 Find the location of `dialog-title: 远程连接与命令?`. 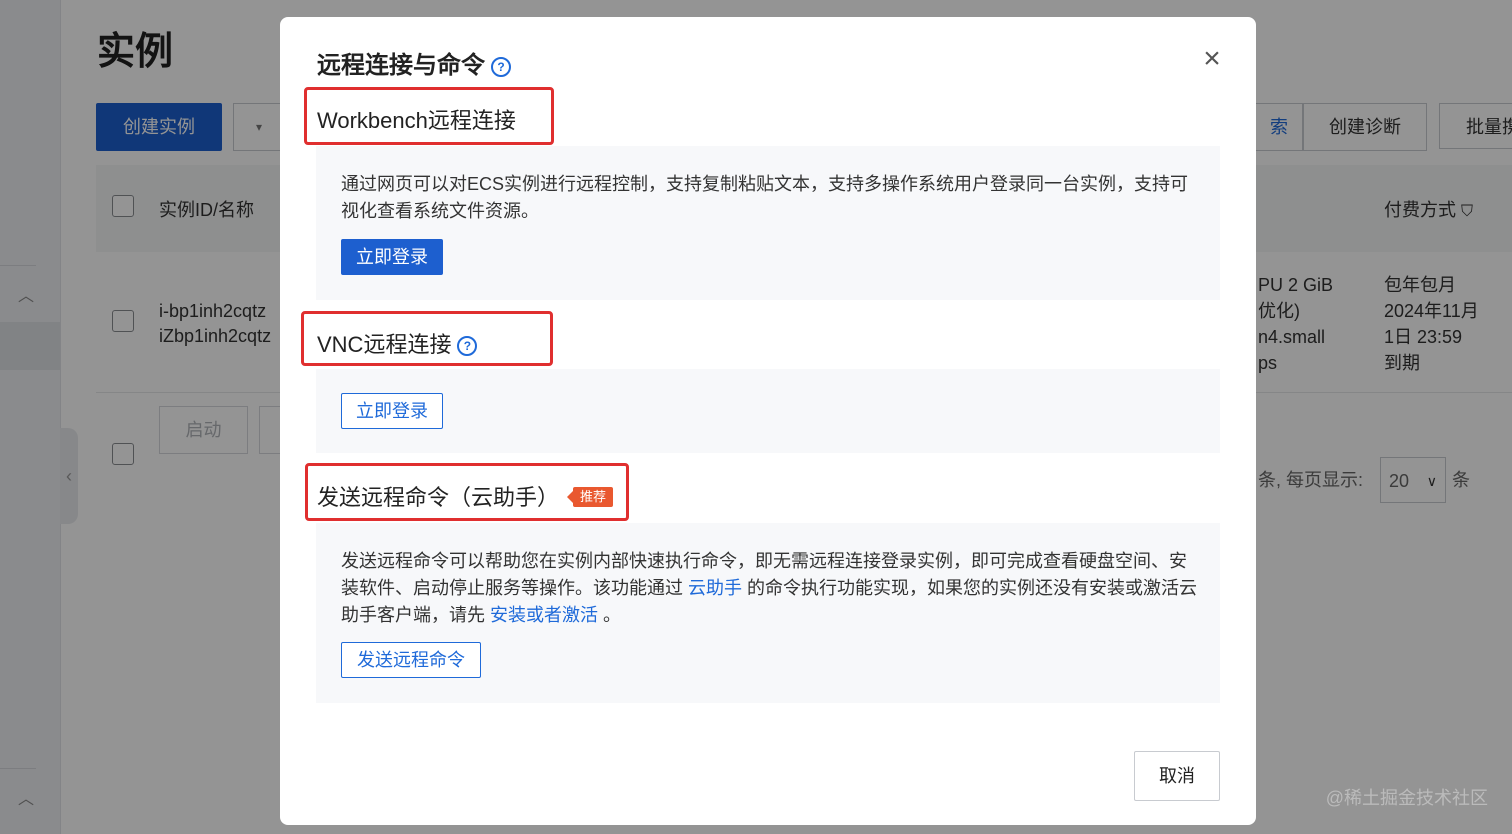

dialog-title: 远程连接与命令? is located at coordinates (414, 62).